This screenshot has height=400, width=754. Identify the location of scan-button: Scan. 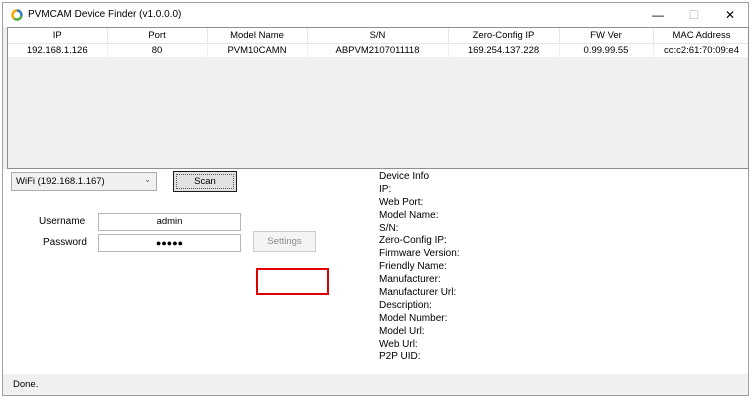
(205, 181).